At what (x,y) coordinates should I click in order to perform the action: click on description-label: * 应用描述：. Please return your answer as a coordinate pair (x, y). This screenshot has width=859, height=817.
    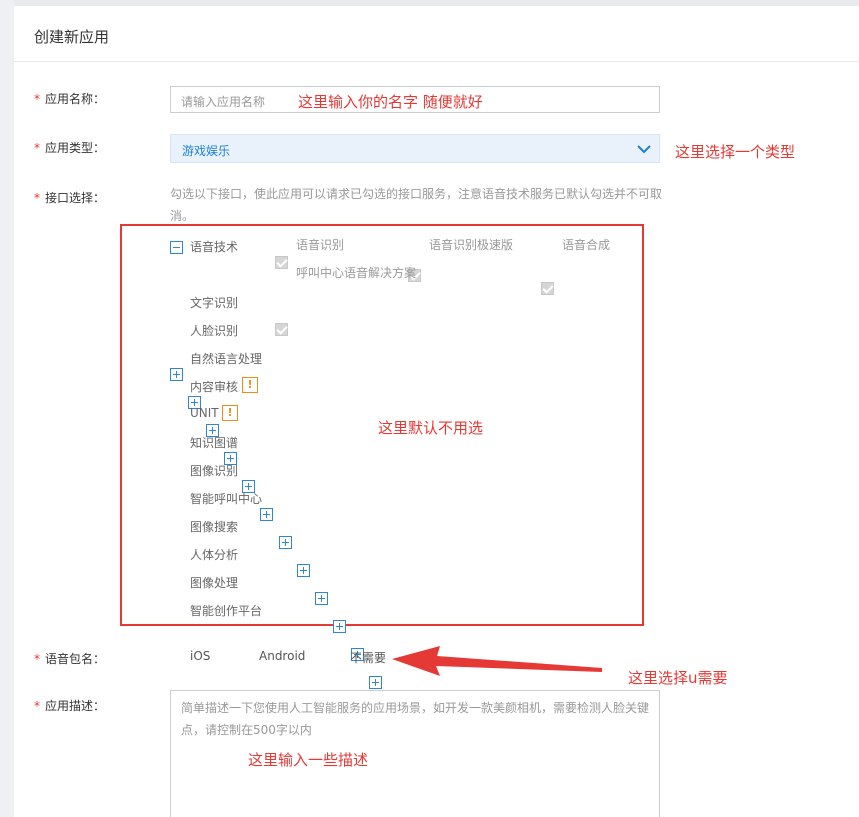
    Looking at the image, I should click on (69, 705).